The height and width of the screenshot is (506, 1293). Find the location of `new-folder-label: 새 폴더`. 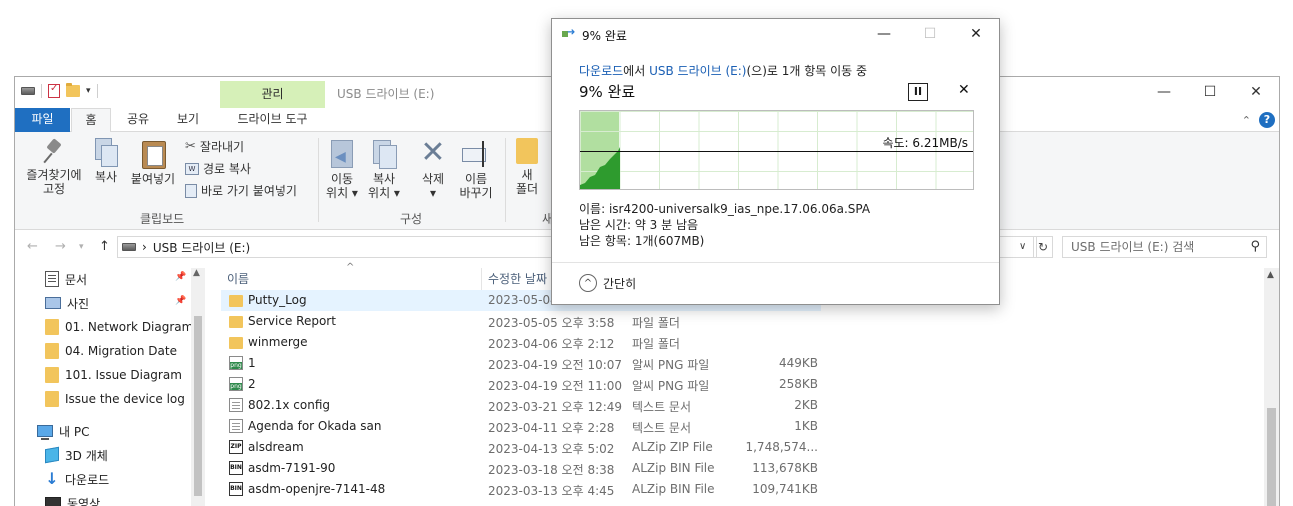

new-folder-label: 새 폴더 is located at coordinates (527, 182).